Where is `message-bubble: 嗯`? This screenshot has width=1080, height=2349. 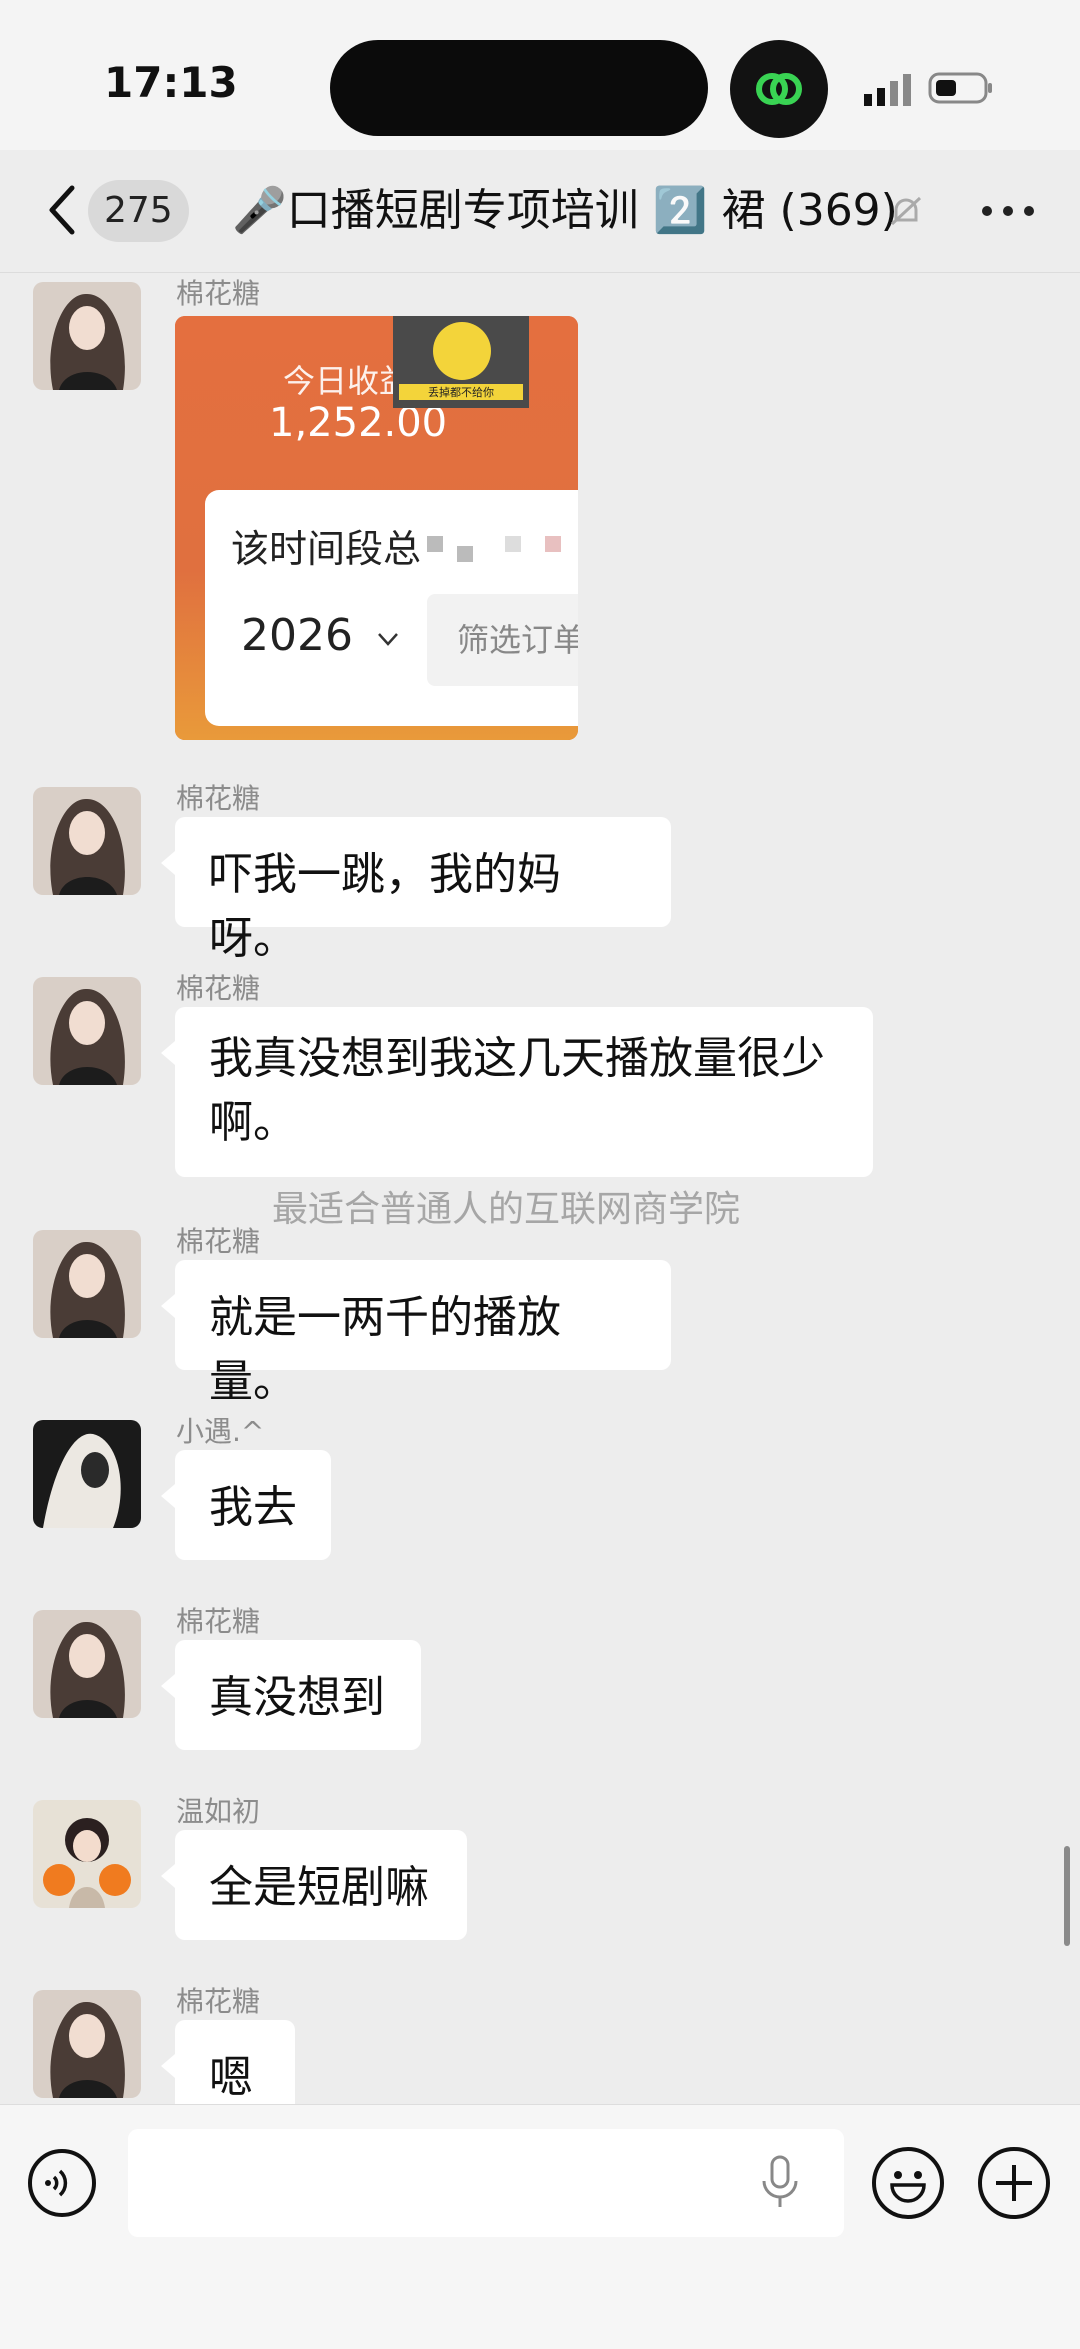 message-bubble: 嗯 is located at coordinates (228, 2062).